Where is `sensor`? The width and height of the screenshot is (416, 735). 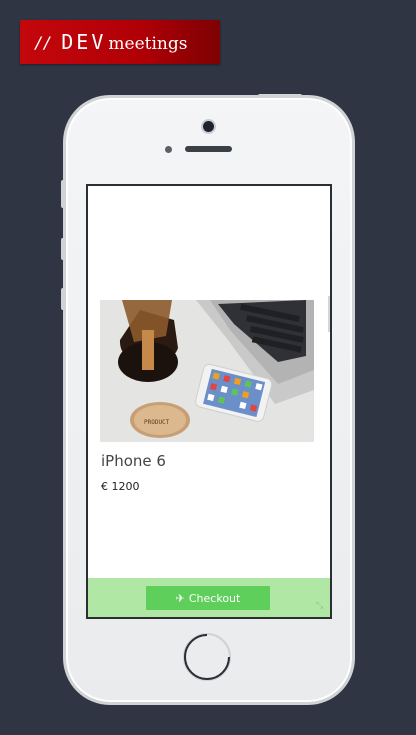
sensor is located at coordinates (168, 149).